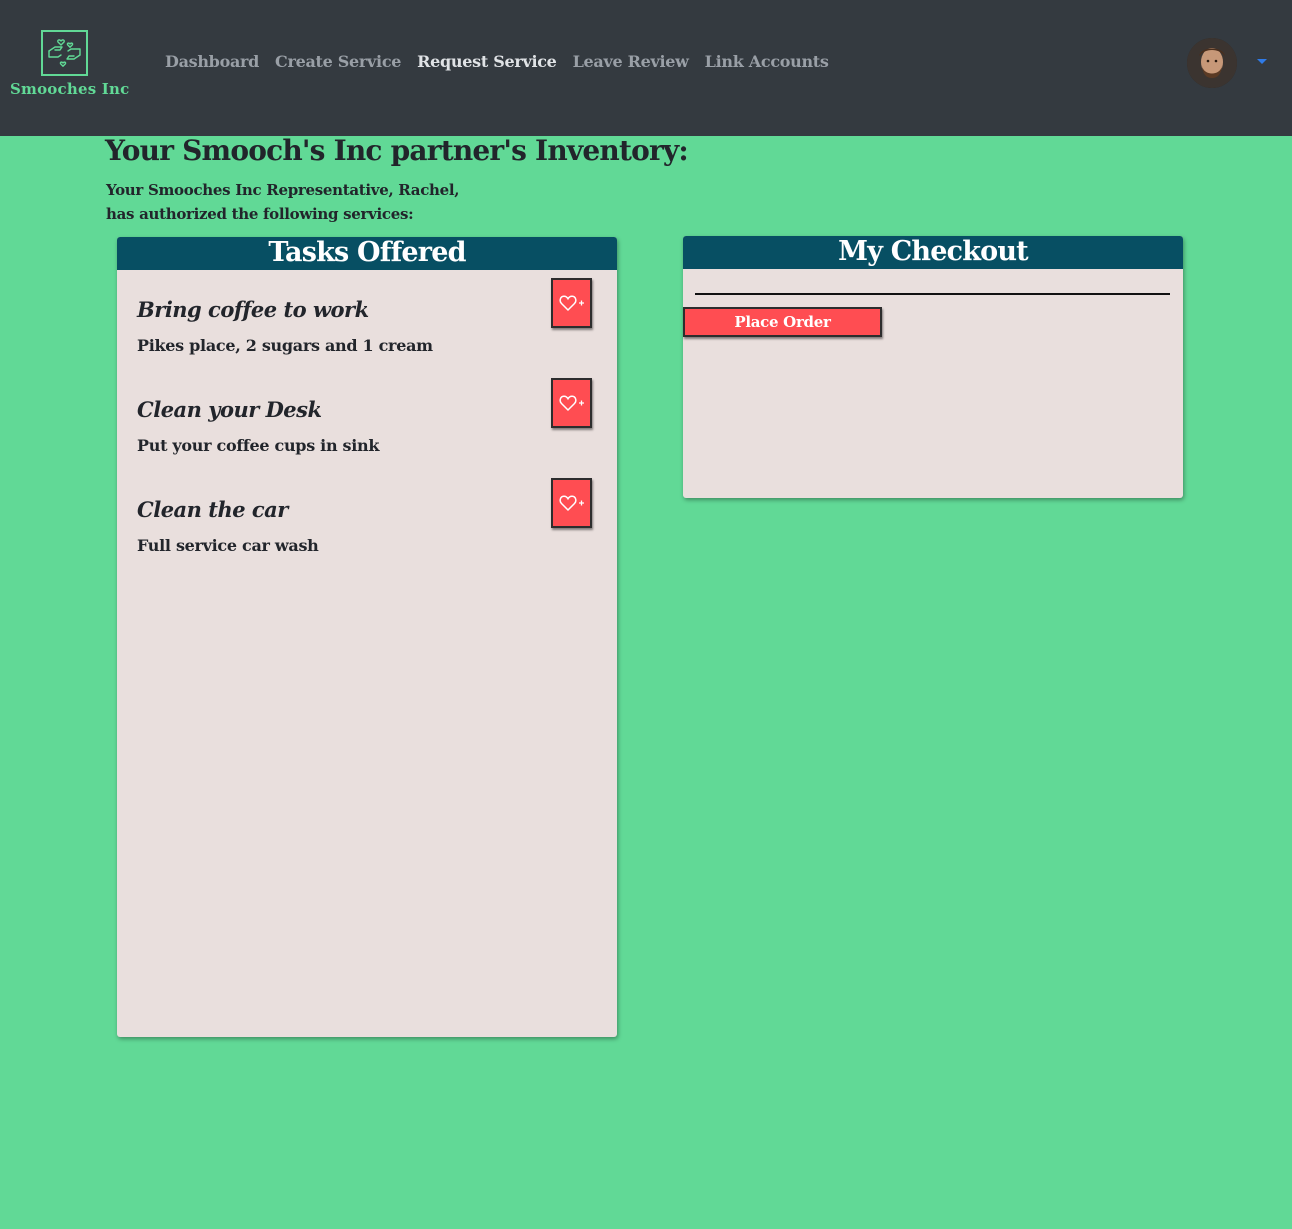  Describe the element at coordinates (487, 63) in the screenshot. I see `nav-link-request-service: Request Service` at that location.